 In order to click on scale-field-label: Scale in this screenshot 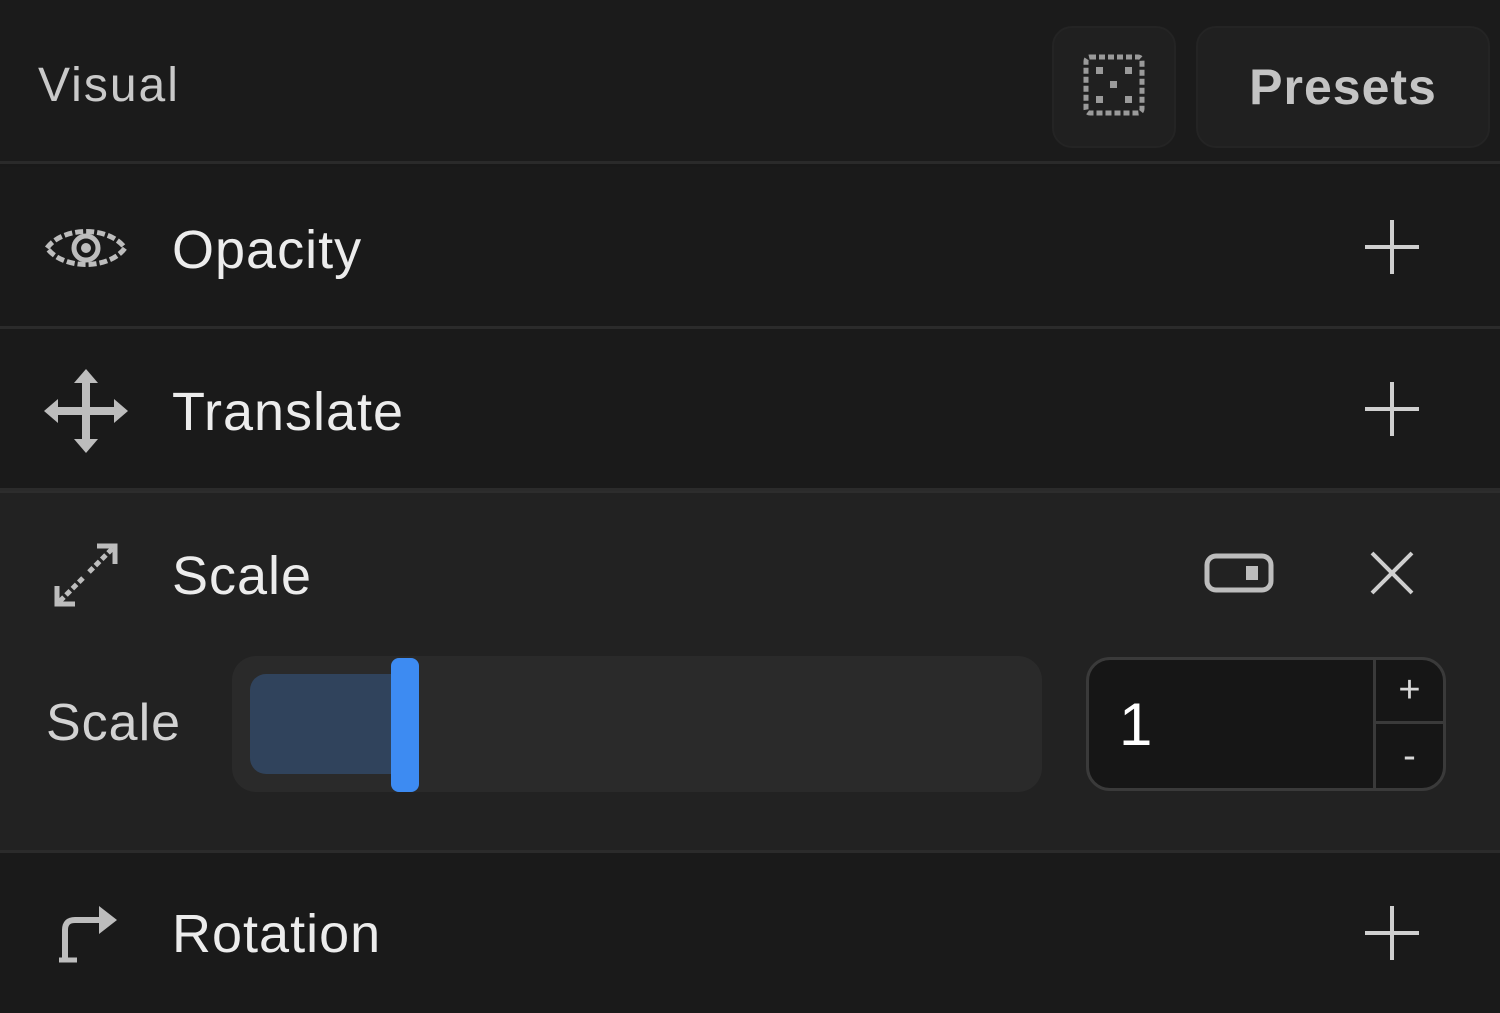, I will do `click(114, 723)`.